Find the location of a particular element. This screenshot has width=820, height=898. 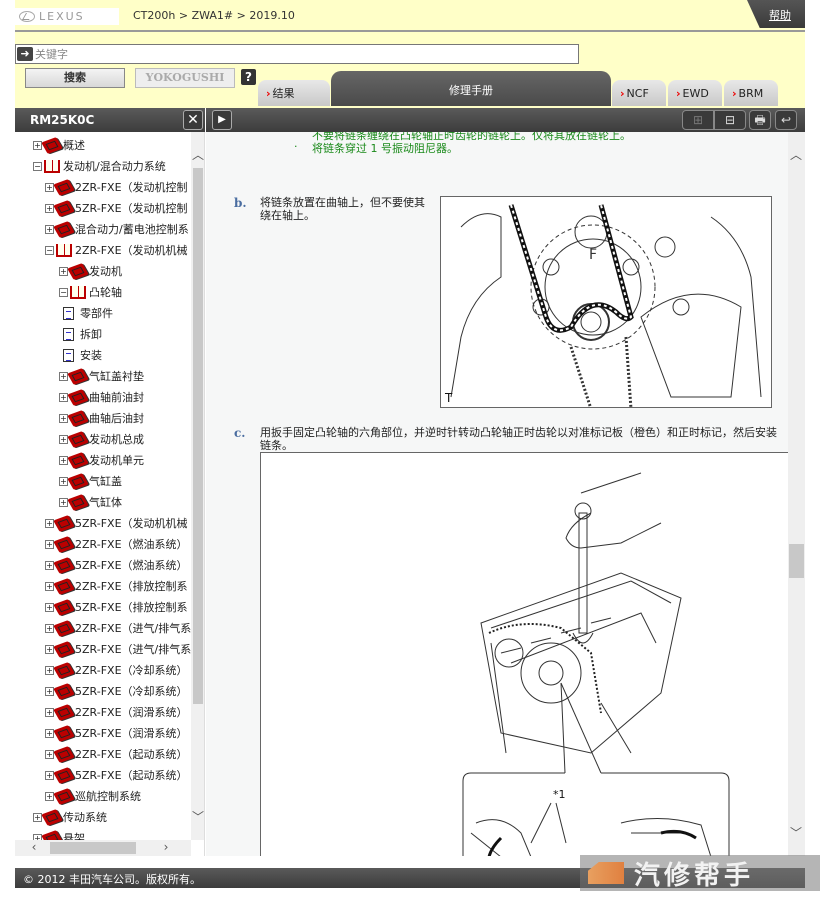

tree-vertical-scrollbar: ︿ ﹀ is located at coordinates (197, 486).